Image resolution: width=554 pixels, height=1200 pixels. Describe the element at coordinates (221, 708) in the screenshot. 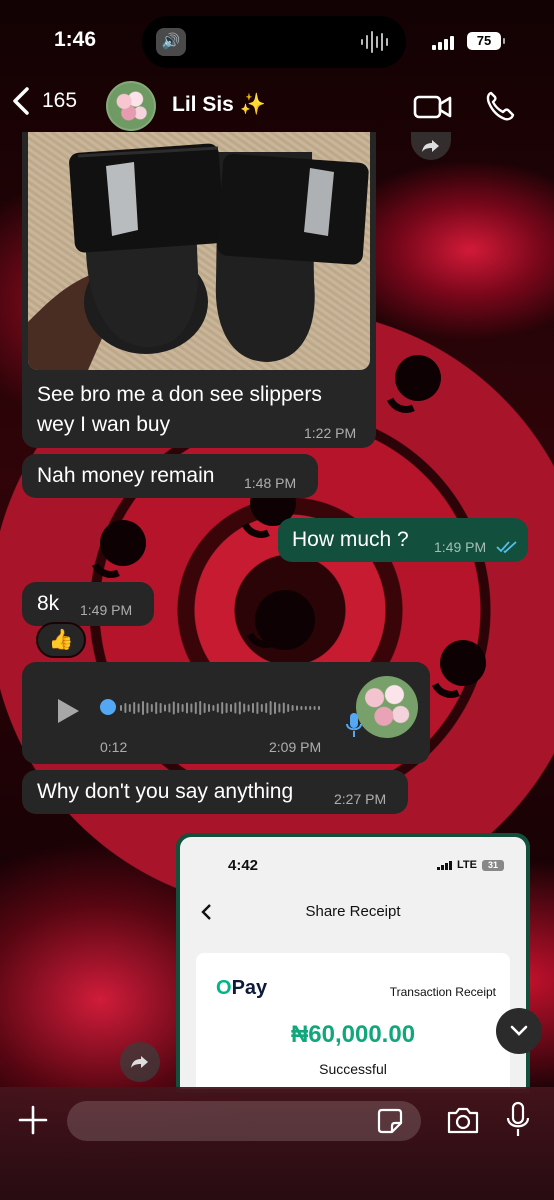

I see `voice-waveform` at that location.